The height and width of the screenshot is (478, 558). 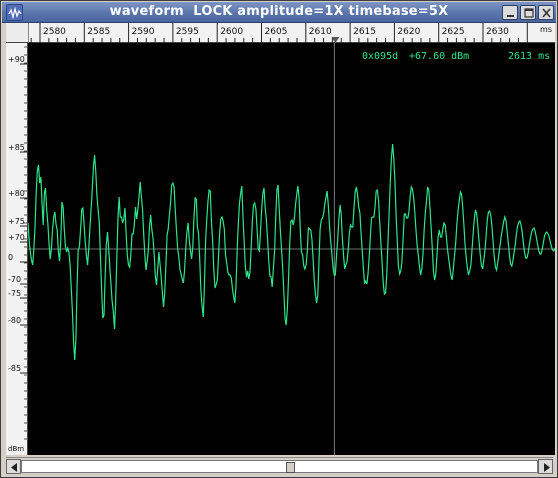 I want to click on arrow-right-icon, so click(x=547, y=467).